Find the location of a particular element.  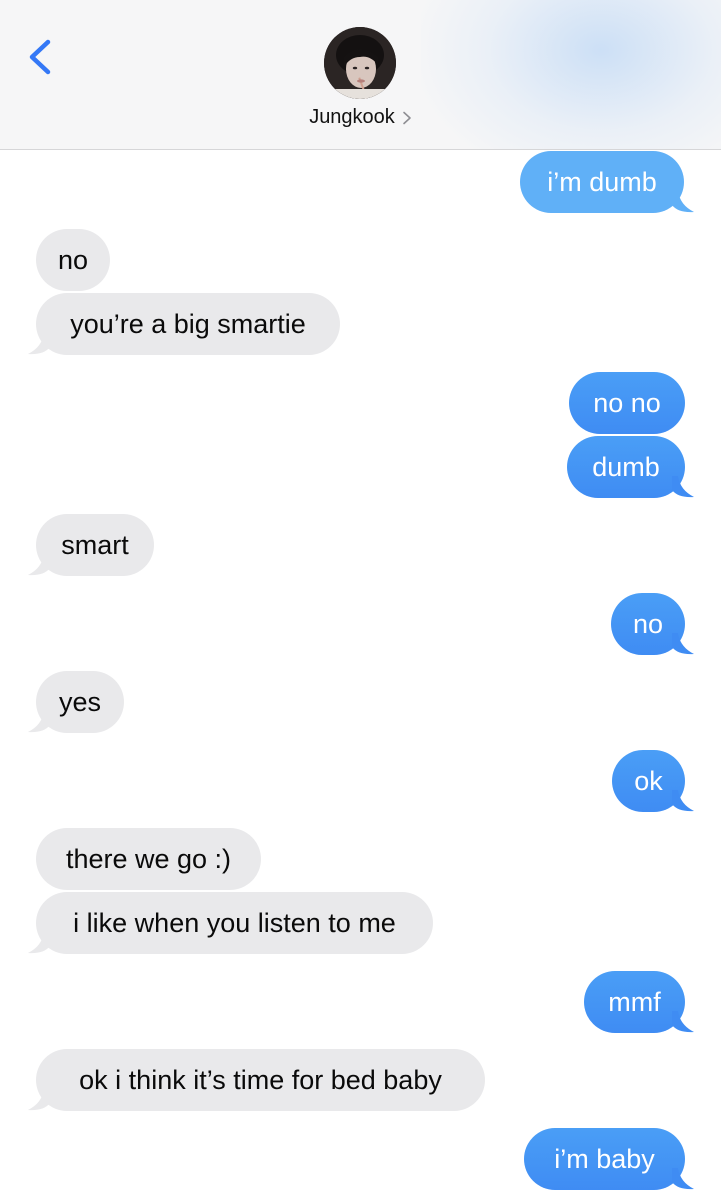

message-row: no no is located at coordinates (360, 404).